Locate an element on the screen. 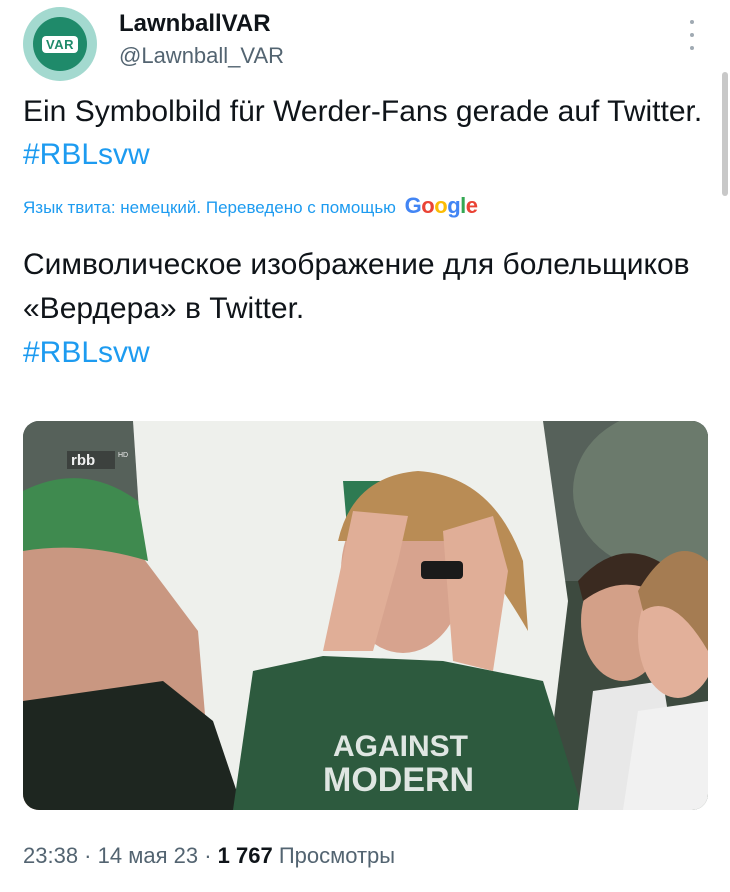 This screenshot has width=730, height=892. shirt-text-2: MODERN is located at coordinates (398, 780).